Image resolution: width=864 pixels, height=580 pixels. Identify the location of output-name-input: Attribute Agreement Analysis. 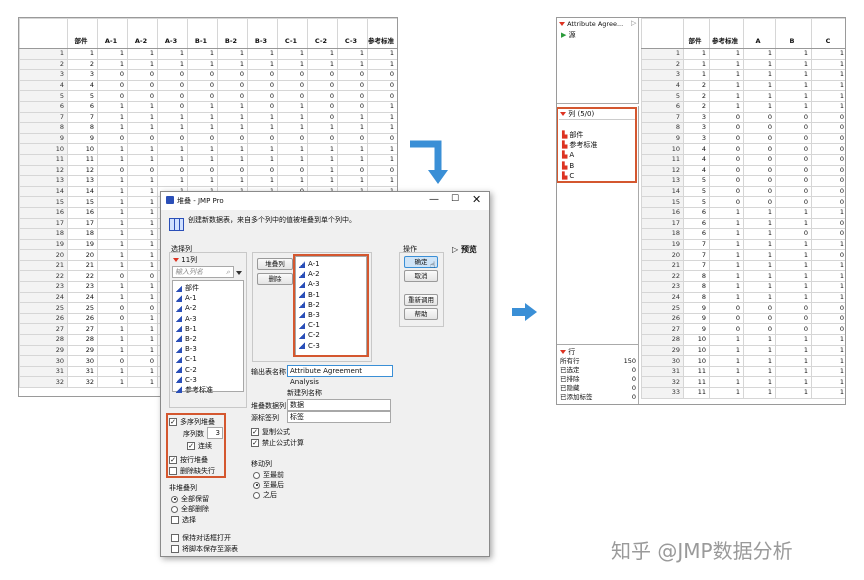
(340, 375).